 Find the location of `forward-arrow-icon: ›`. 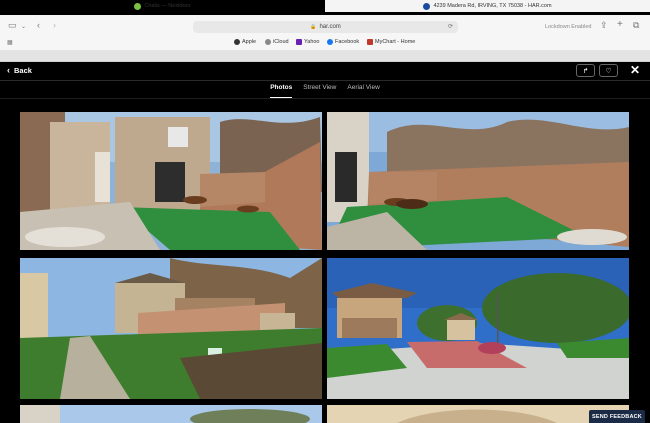

forward-arrow-icon: › is located at coordinates (54, 25).